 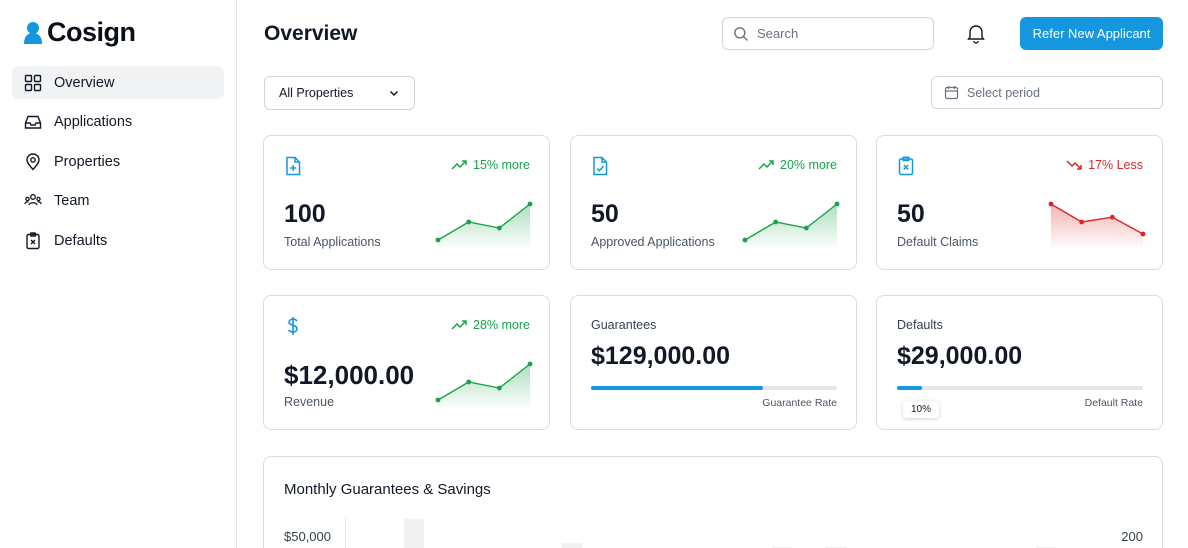 What do you see at coordinates (309, 402) in the screenshot?
I see `stat-label: Revenue` at bounding box center [309, 402].